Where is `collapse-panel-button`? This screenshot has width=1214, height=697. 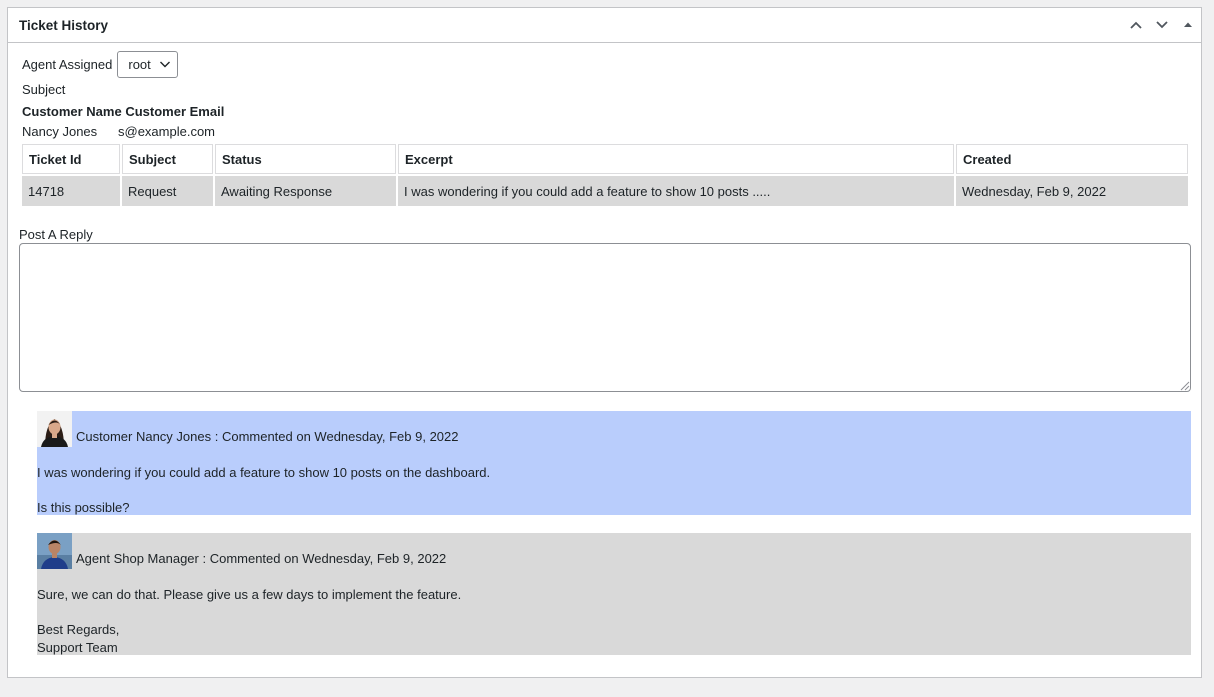 collapse-panel-button is located at coordinates (1188, 25).